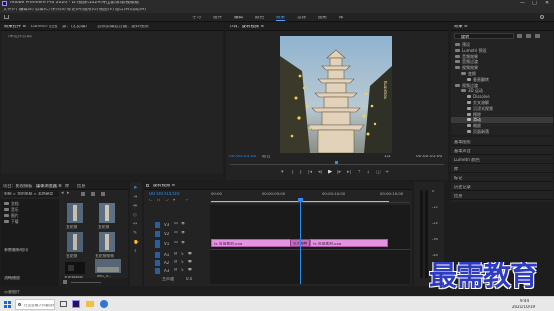  I want to click on selection-tool-icon: ➤, so click(135, 189).